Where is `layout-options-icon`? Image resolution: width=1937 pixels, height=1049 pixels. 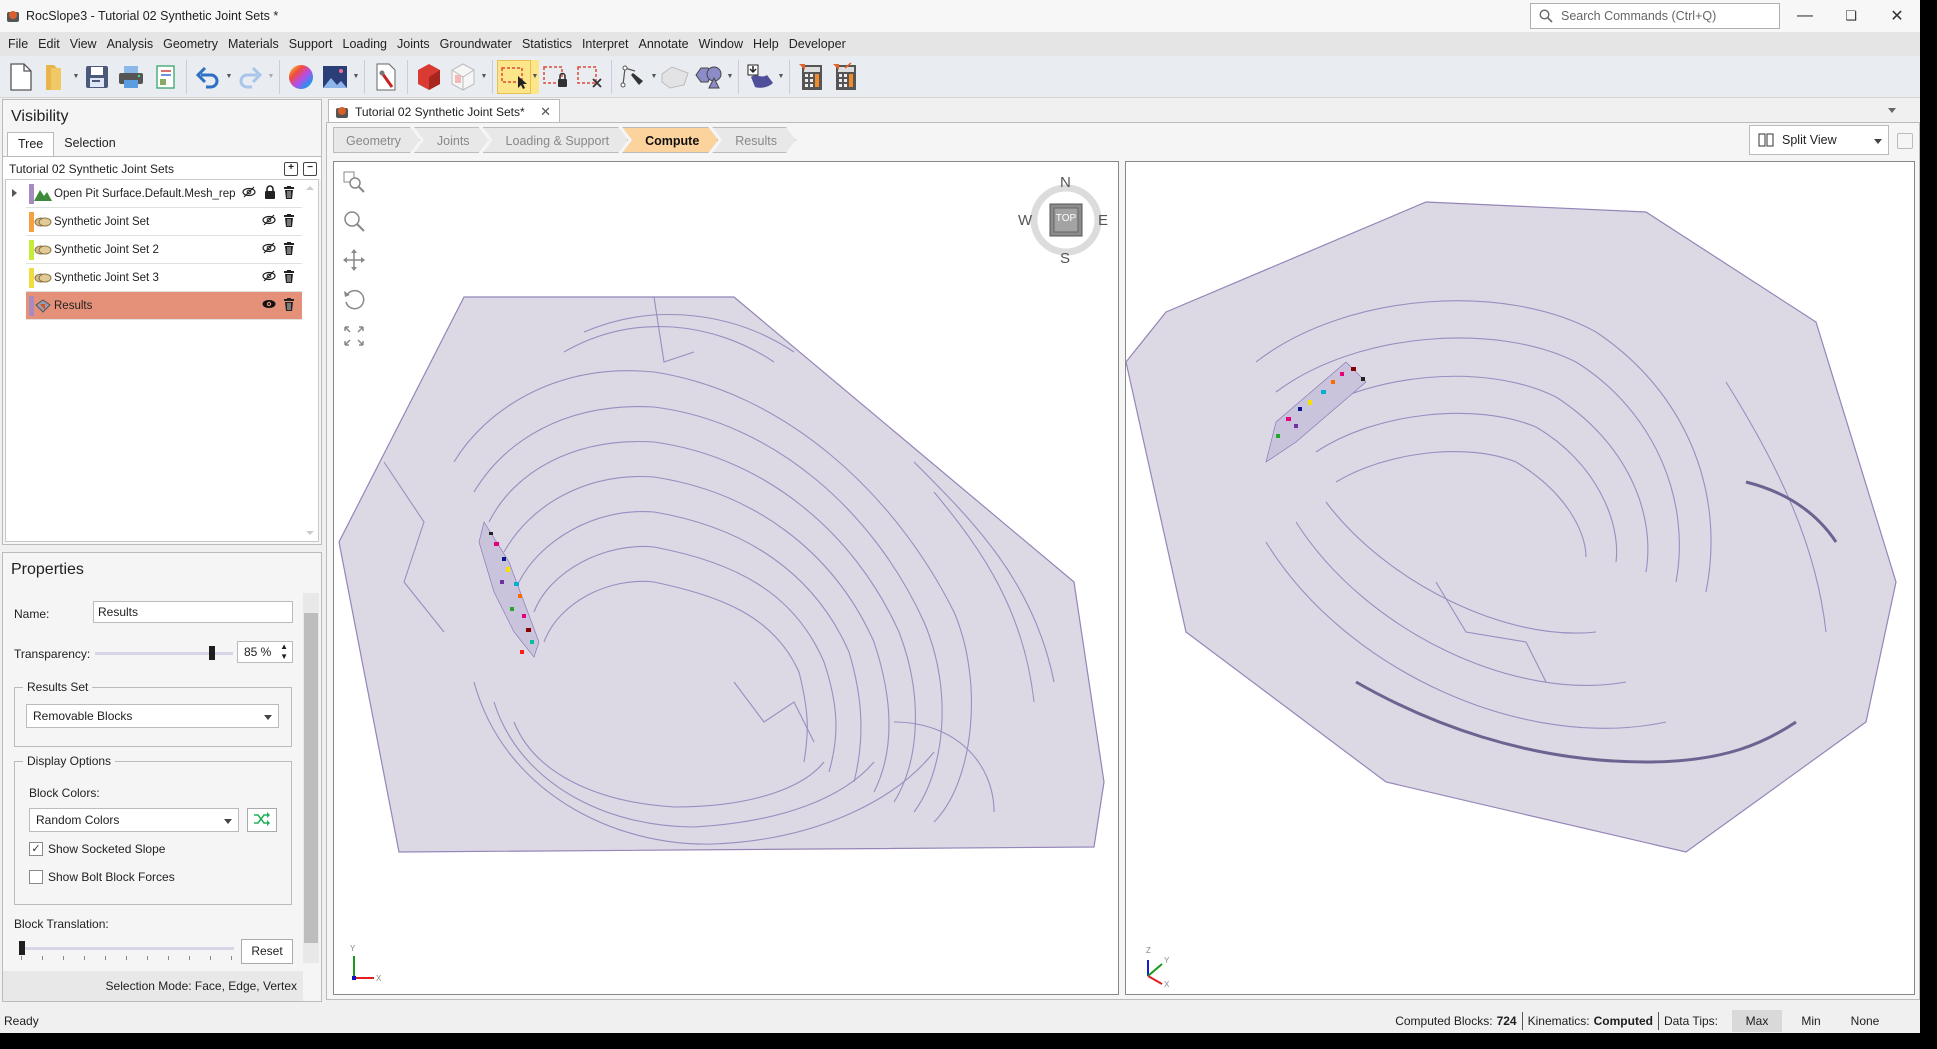
layout-options-icon is located at coordinates (1905, 141).